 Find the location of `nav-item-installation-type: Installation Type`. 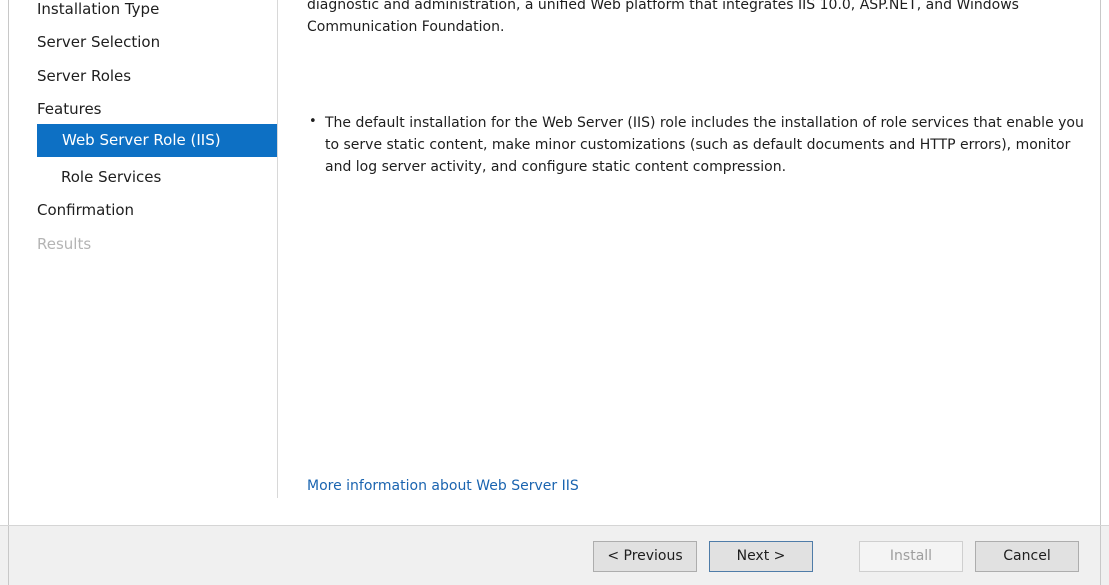

nav-item-installation-type: Installation Type is located at coordinates (98, 13).